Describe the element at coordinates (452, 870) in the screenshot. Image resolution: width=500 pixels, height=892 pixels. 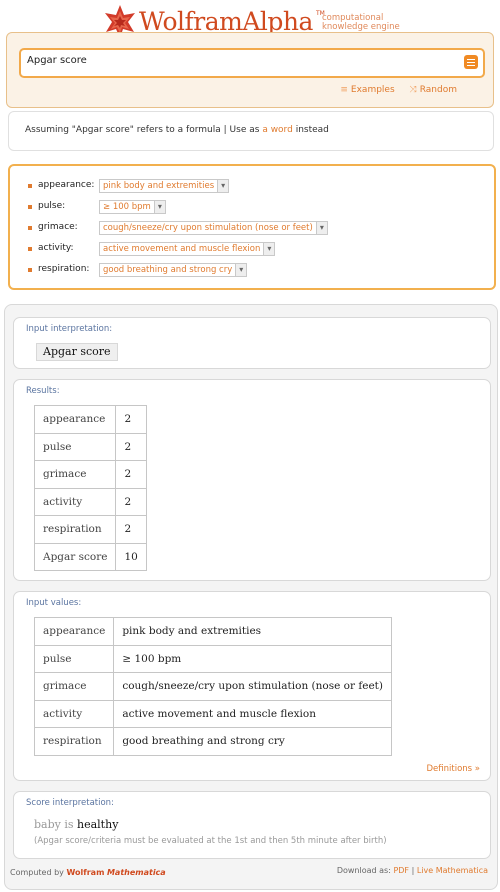
I see `live-mathematica-link: Live Mathematica` at that location.